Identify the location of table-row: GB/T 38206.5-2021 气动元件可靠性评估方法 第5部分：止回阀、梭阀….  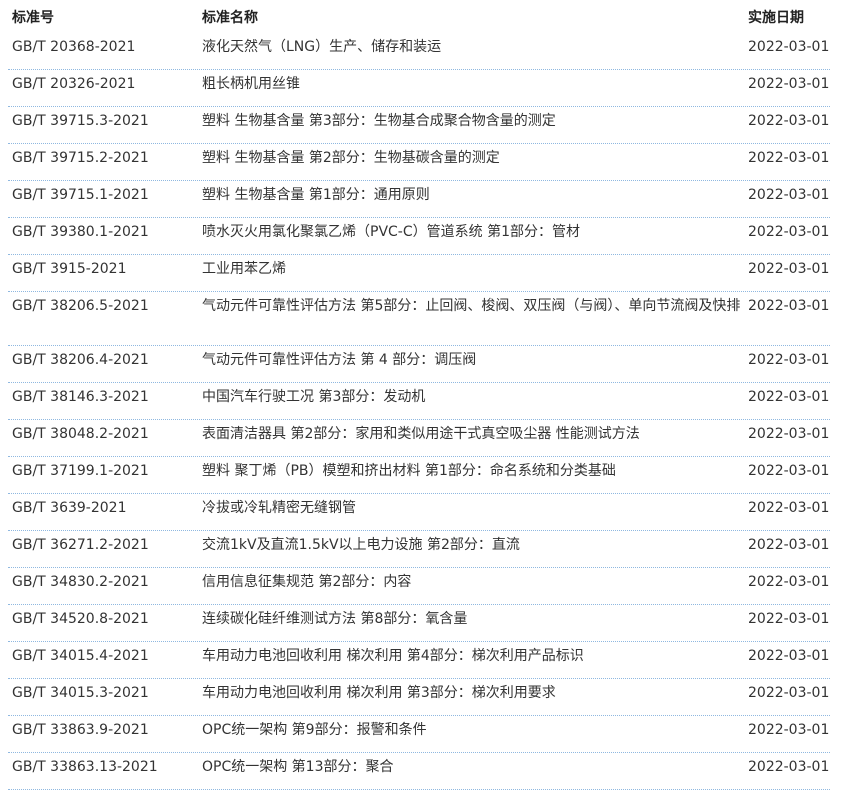
(419, 319).